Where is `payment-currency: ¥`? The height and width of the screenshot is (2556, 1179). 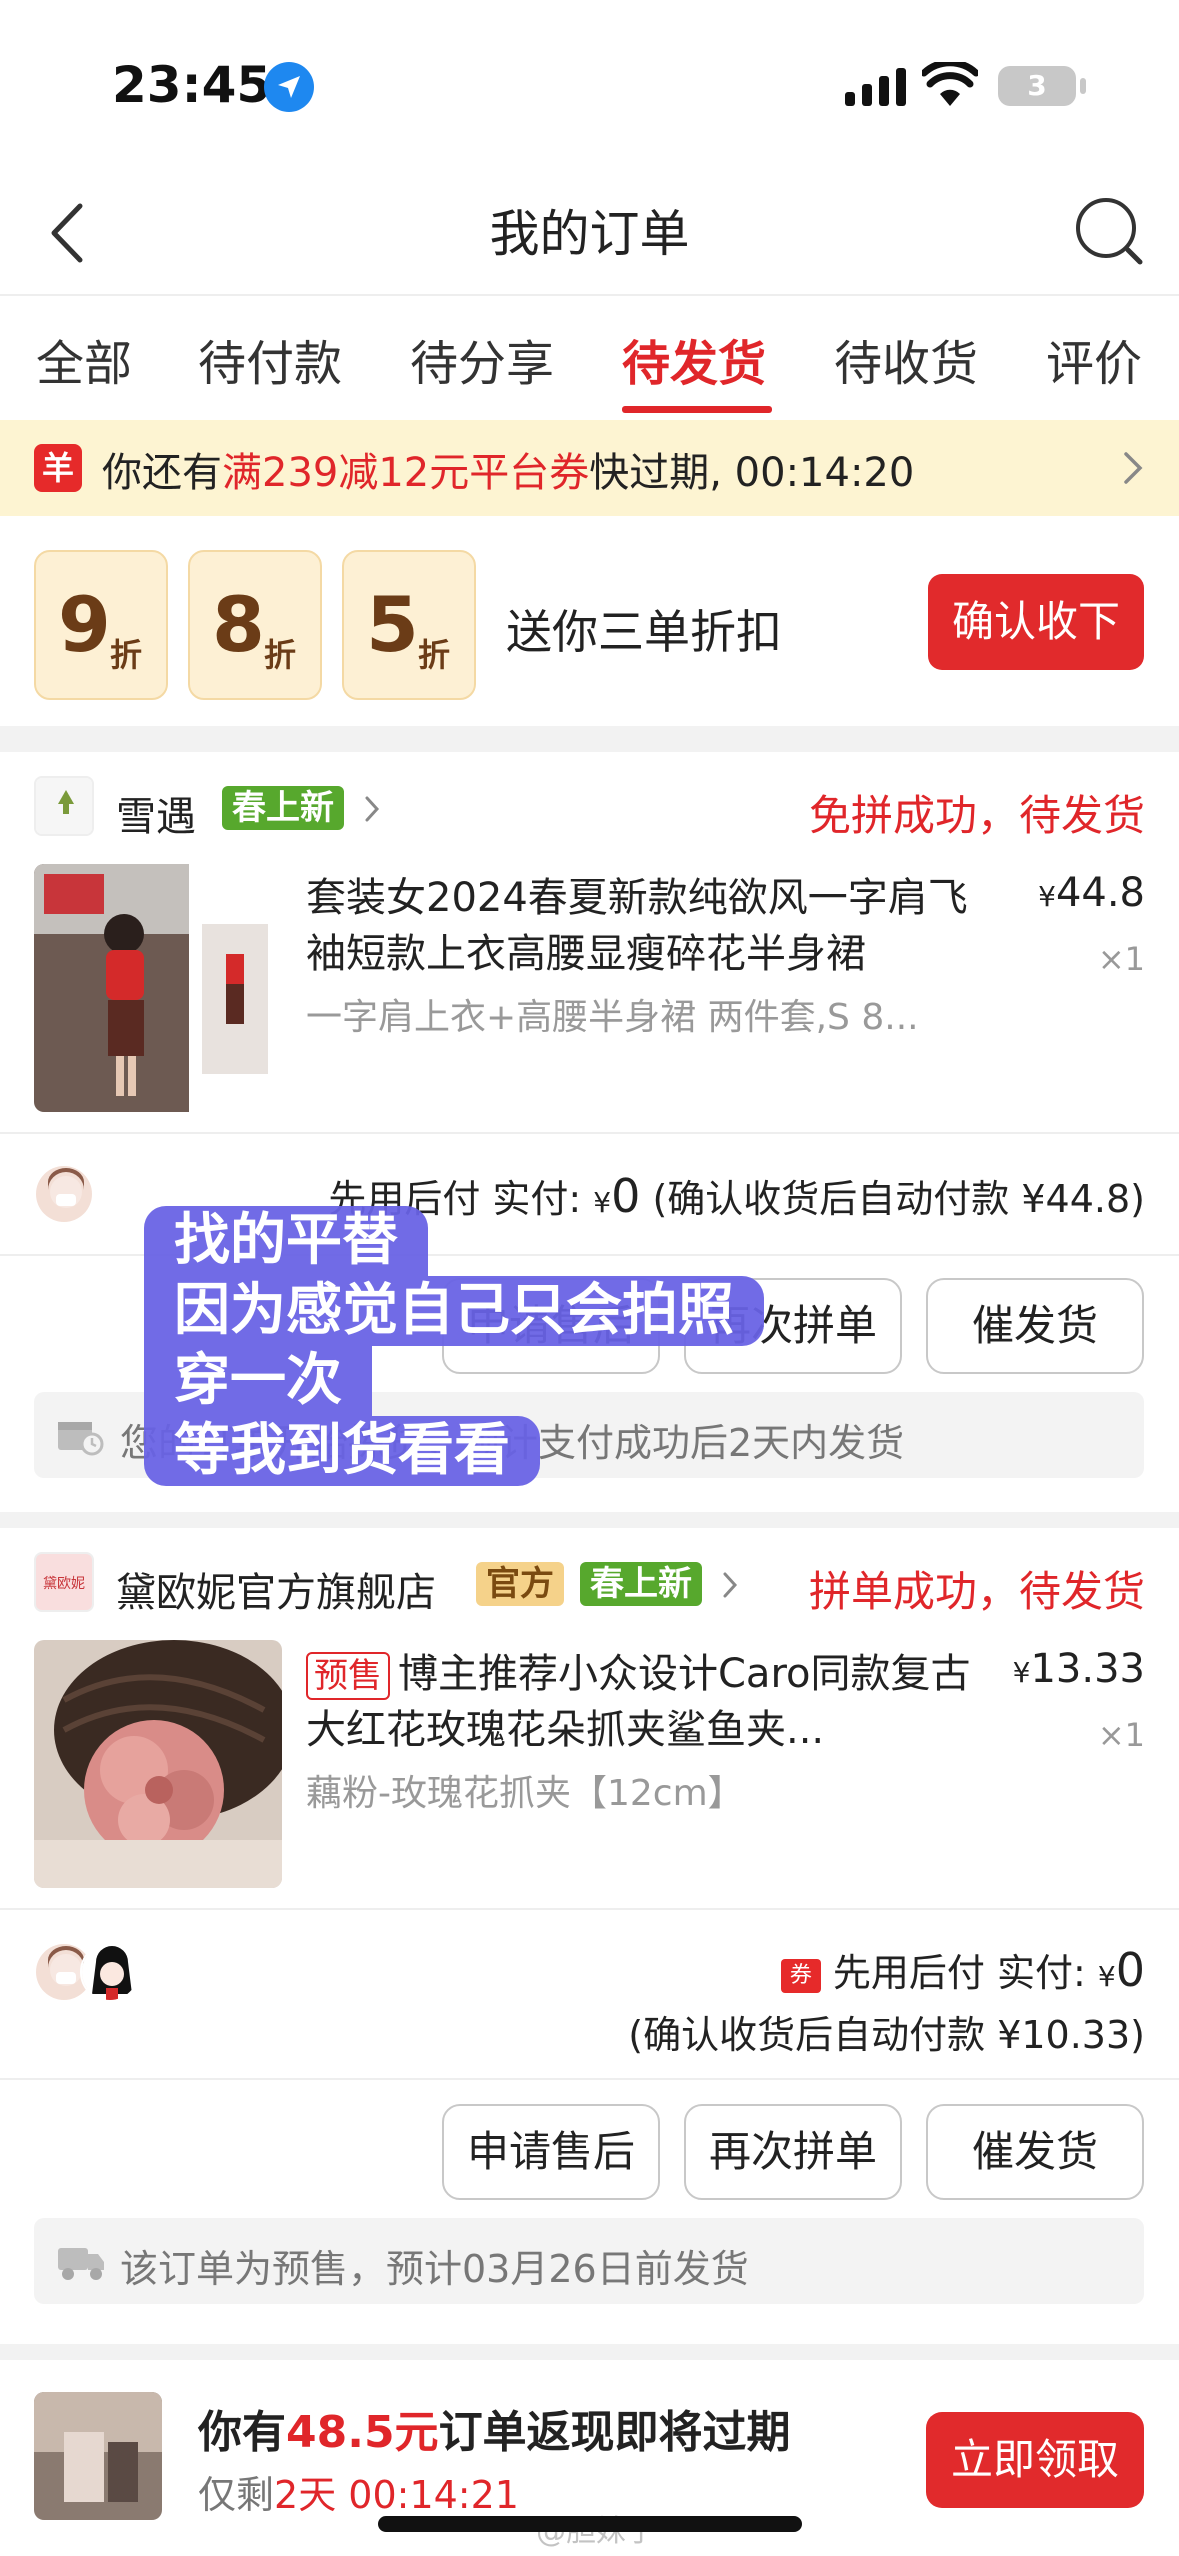
payment-currency: ¥ is located at coordinates (1106, 1976).